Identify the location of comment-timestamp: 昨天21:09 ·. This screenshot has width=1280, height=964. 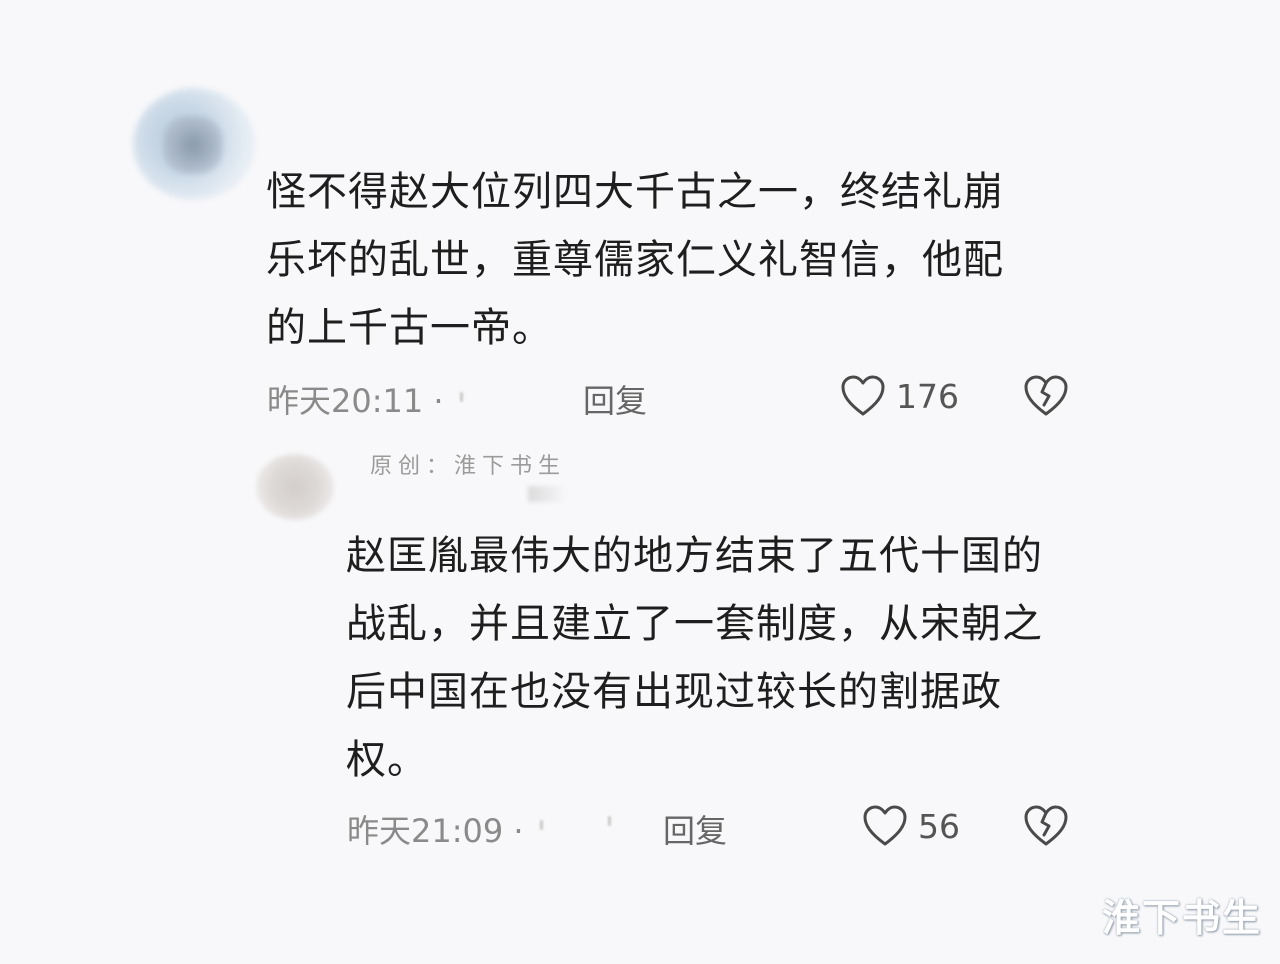
(435, 831).